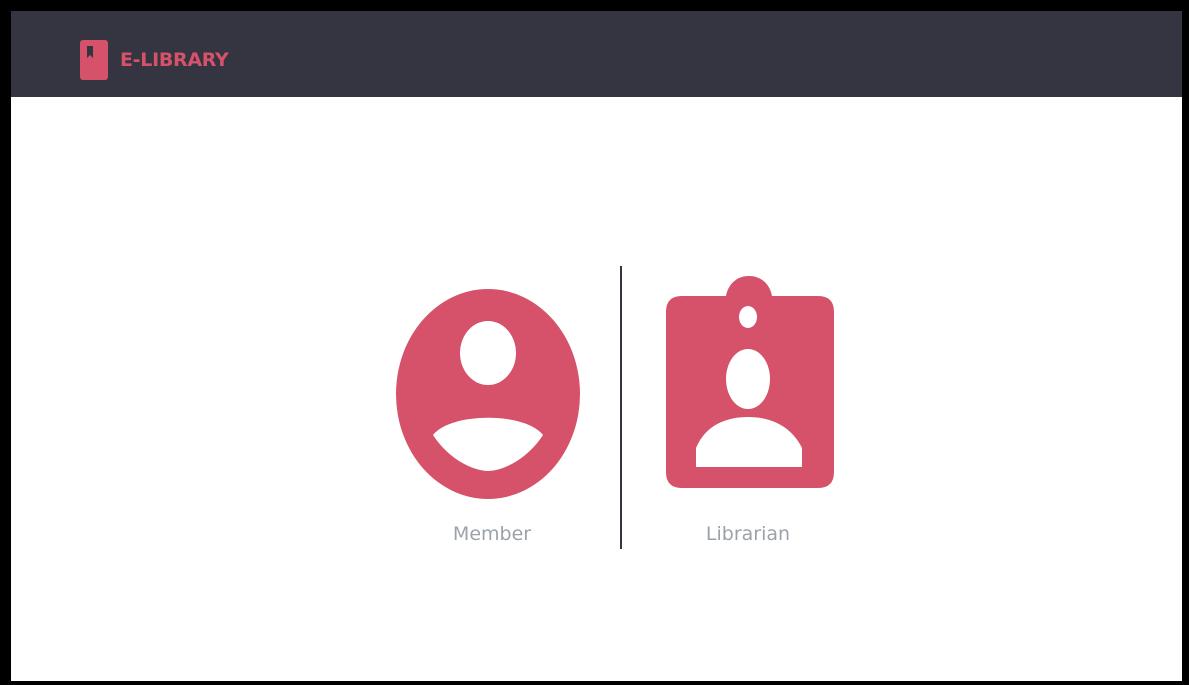 This screenshot has height=685, width=1189. I want to click on brand-name: E-LIBRARY, so click(174, 60).